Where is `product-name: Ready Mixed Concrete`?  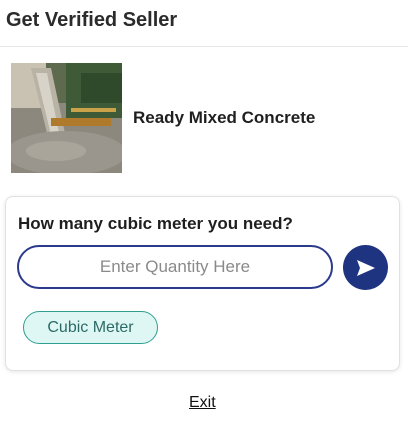 product-name: Ready Mixed Concrete is located at coordinates (224, 117).